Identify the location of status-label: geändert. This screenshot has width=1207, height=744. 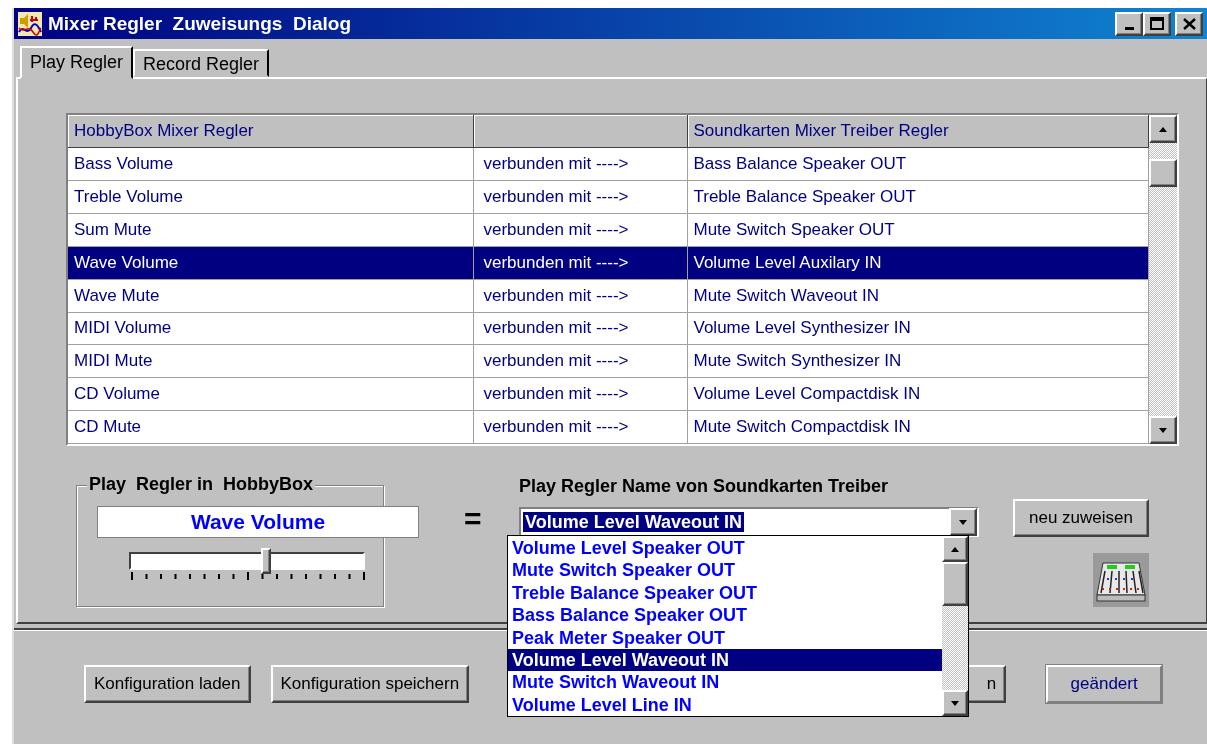
(1104, 684).